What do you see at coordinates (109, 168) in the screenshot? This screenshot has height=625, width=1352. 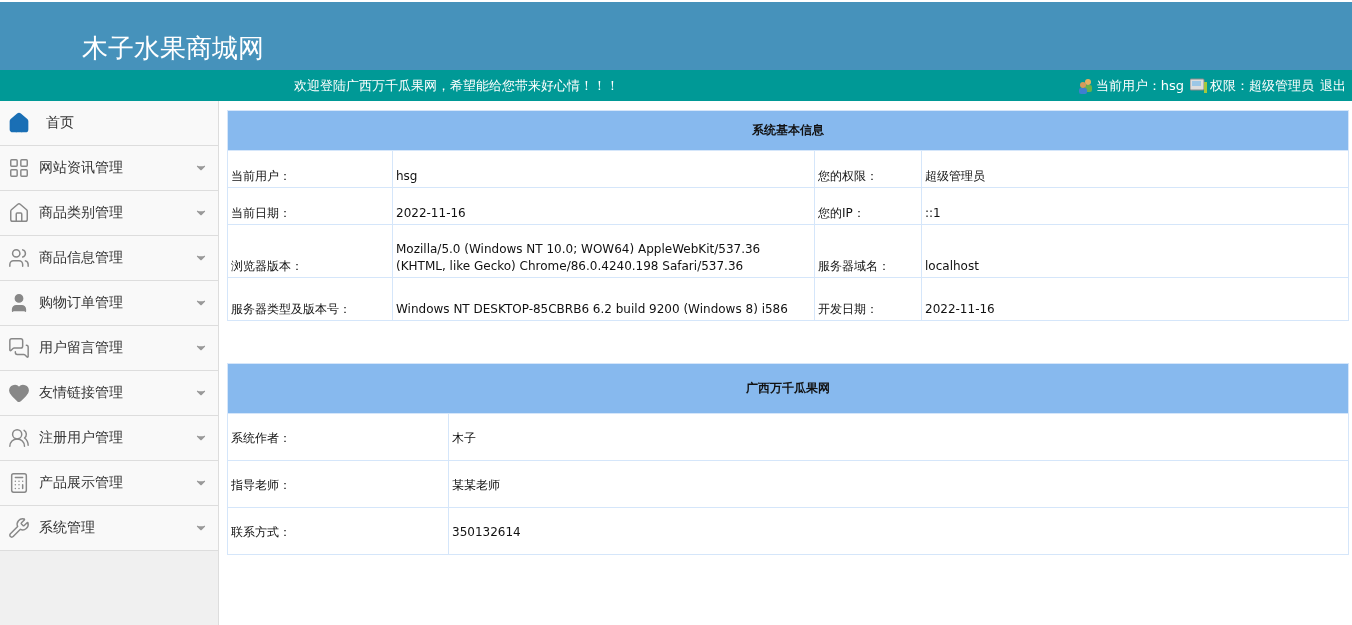 I see `sidebar-item: 网站资讯管理` at bounding box center [109, 168].